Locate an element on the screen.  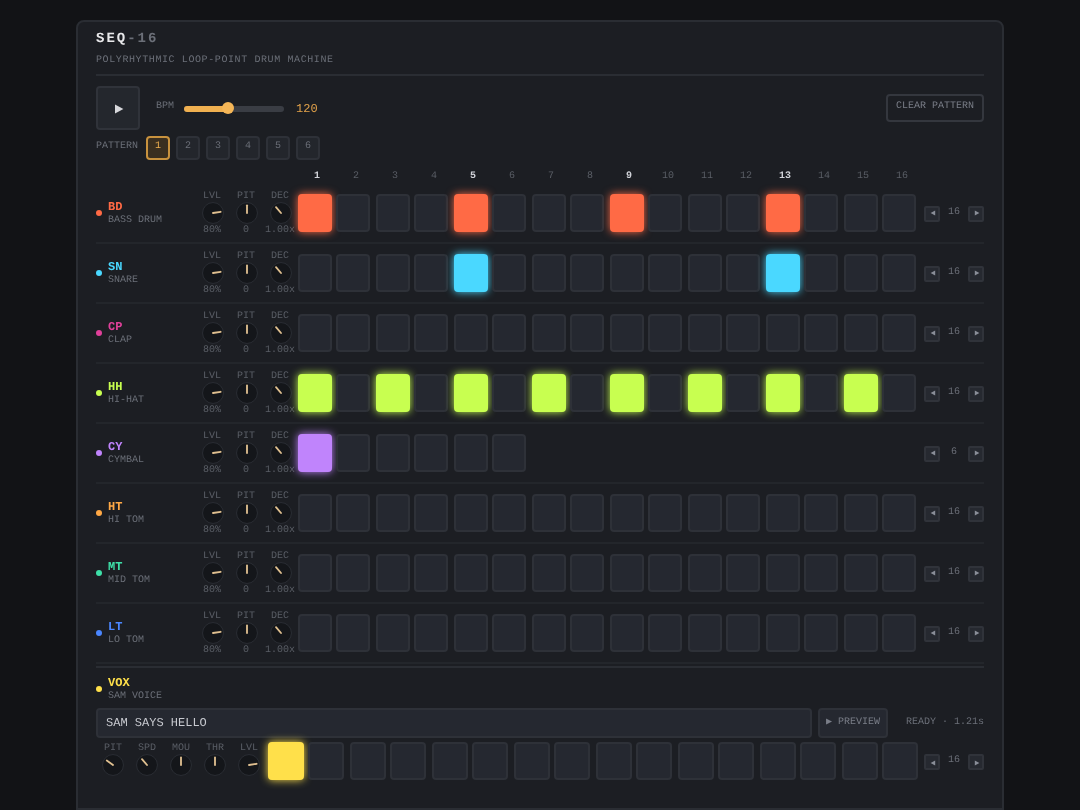
bpm-slider is located at coordinates (234, 108).